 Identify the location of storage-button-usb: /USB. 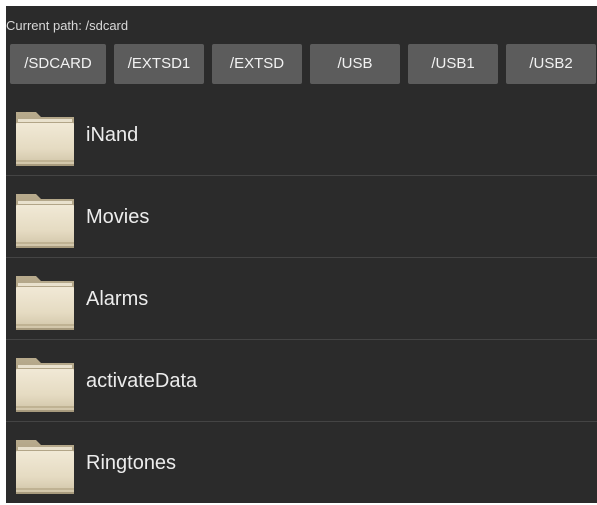
(355, 64).